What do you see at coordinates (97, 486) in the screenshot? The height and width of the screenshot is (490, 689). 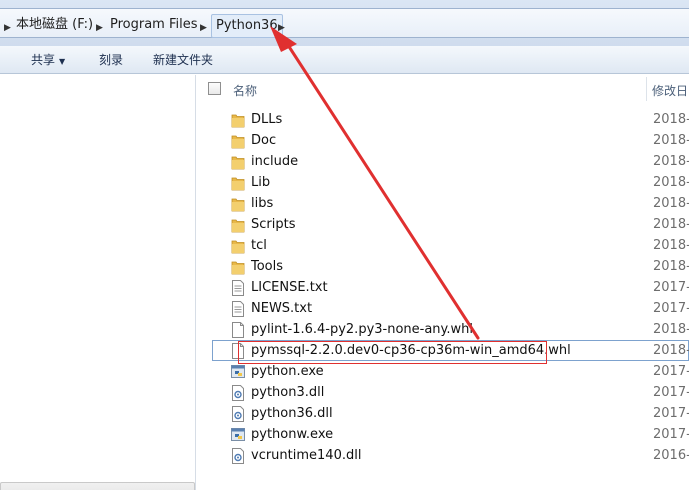 I see `horizontal-scrollbar` at bounding box center [97, 486].